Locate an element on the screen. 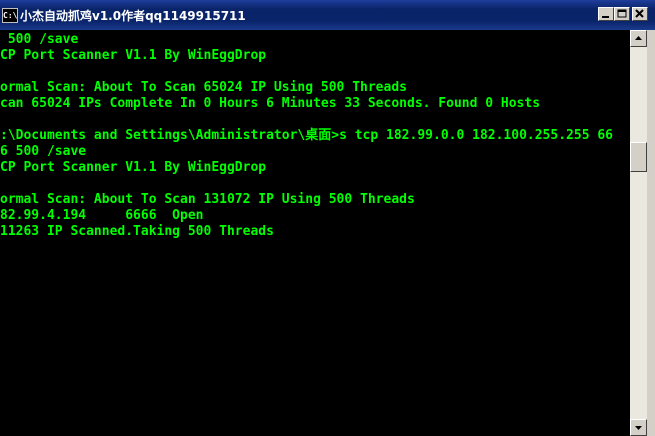 The height and width of the screenshot is (436, 655). window-border is located at coordinates (651, 233).